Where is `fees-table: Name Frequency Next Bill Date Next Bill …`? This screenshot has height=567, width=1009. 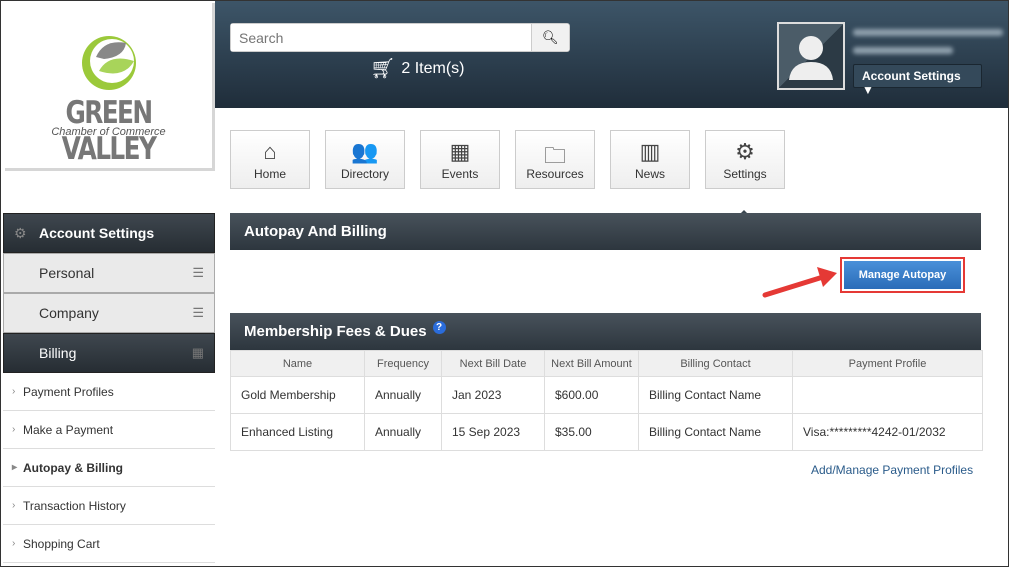
fees-table: Name Frequency Next Bill Date Next Bill … is located at coordinates (606, 400).